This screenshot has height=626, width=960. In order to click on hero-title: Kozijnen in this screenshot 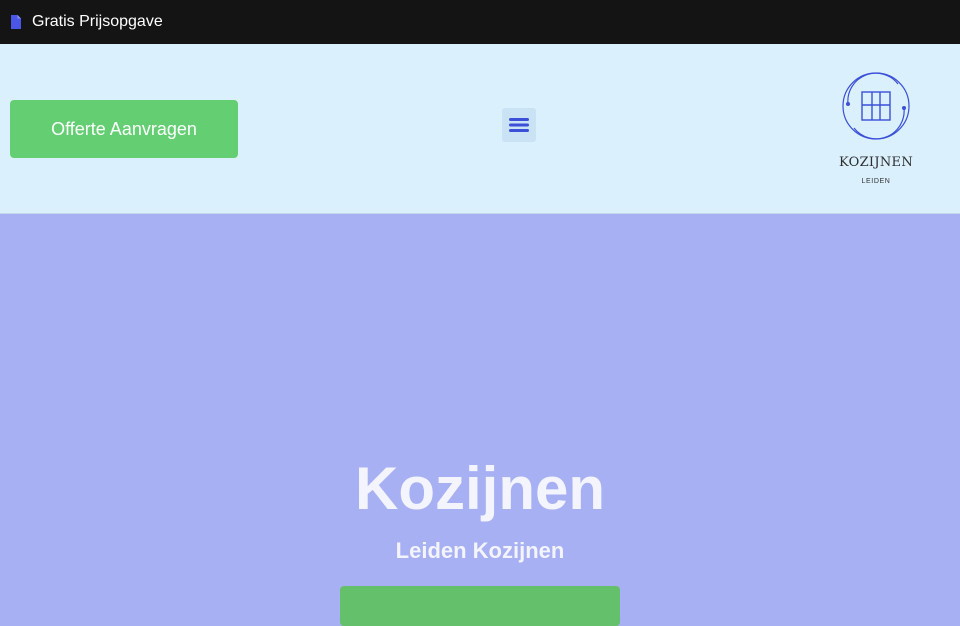, I will do `click(480, 488)`.